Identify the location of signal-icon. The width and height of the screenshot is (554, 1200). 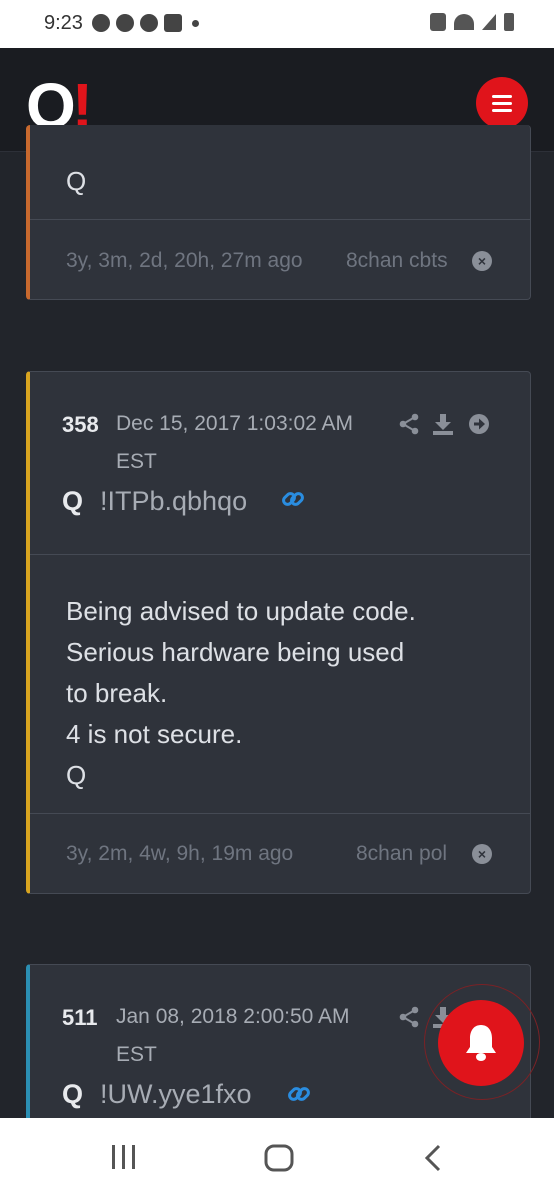
(489, 22).